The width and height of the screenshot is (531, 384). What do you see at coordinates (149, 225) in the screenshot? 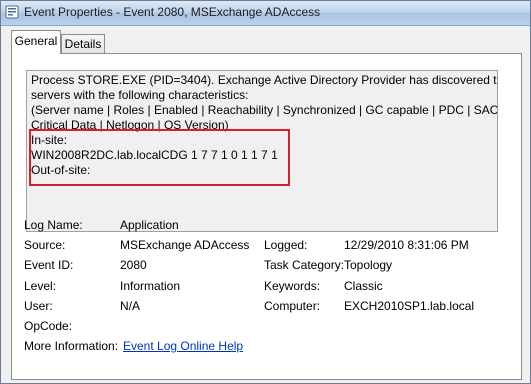
I see `log-name-value: Application` at bounding box center [149, 225].